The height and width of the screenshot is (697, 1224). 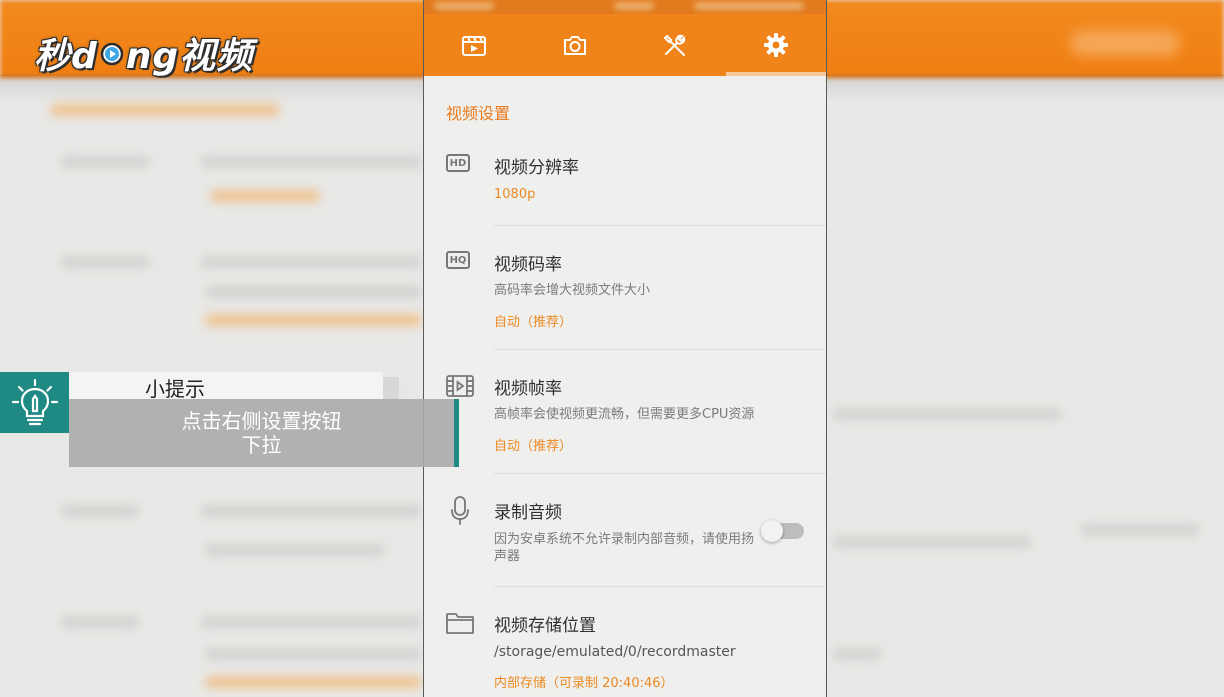 What do you see at coordinates (478, 113) in the screenshot?
I see `section-title-video-settings: 视频设置` at bounding box center [478, 113].